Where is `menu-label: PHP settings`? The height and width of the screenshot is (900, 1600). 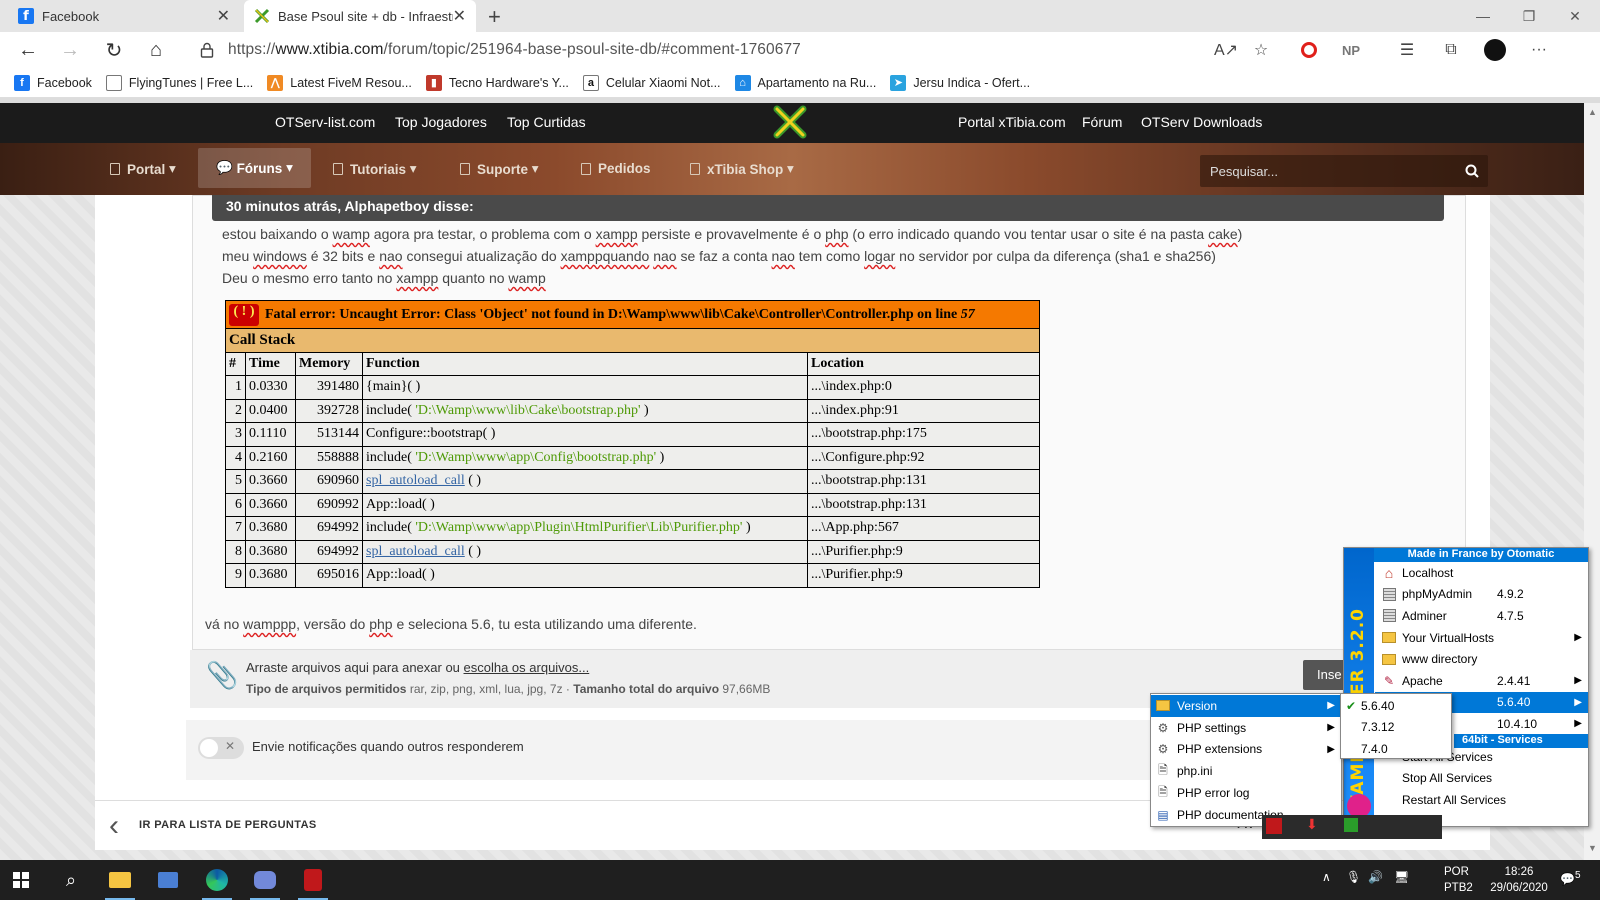
menu-label: PHP settings is located at coordinates (1212, 727).